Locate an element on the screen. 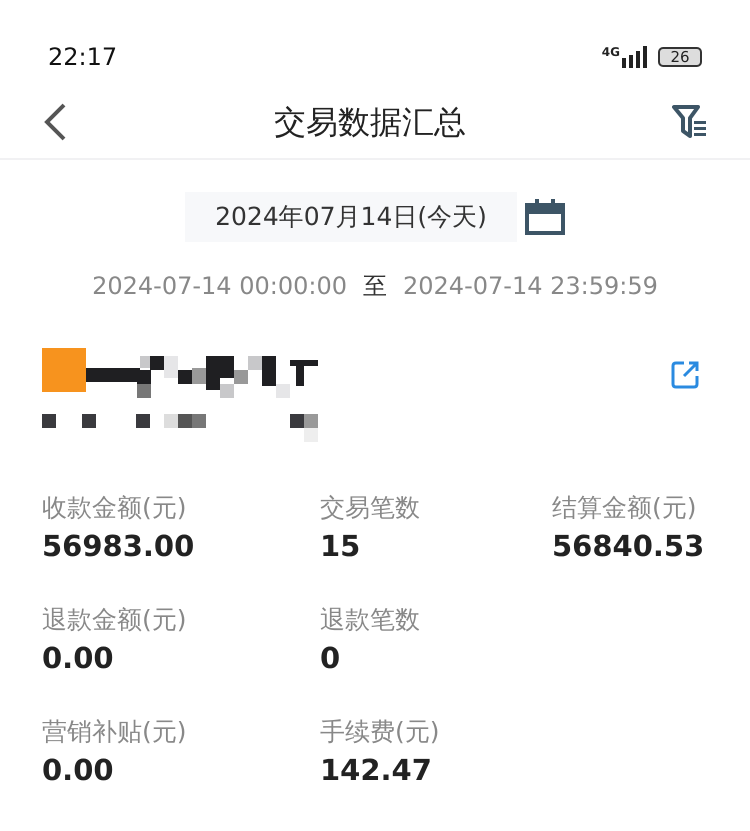  page-title: 交易数据汇总 is located at coordinates (370, 122).